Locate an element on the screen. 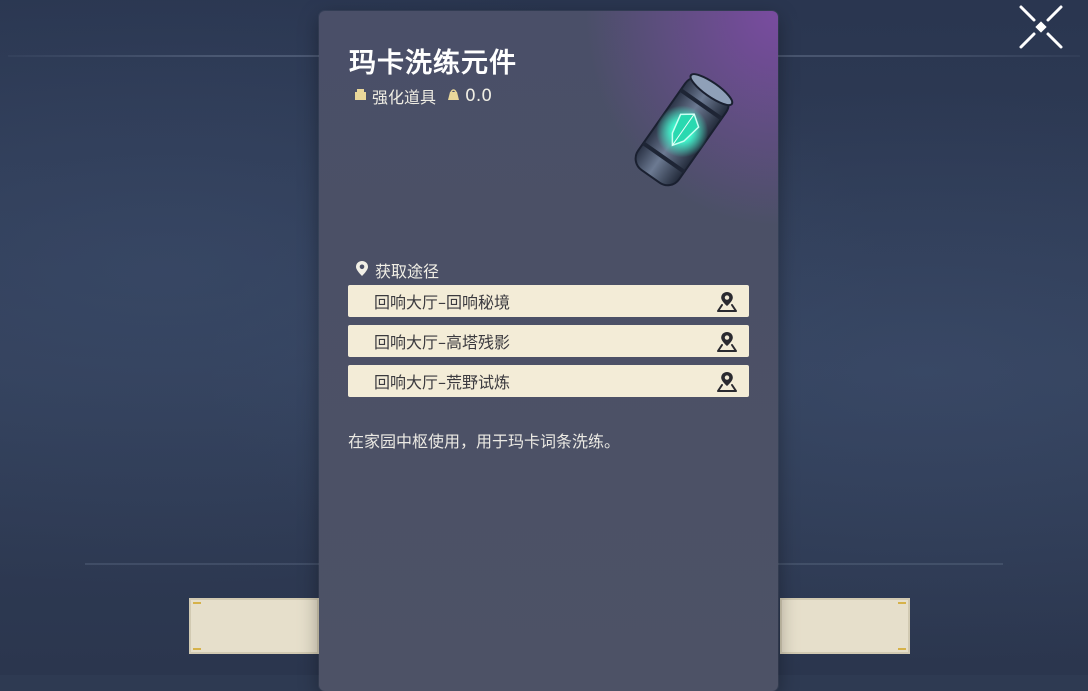  source-label: 回响大厅–高塔残影 is located at coordinates (442, 342).